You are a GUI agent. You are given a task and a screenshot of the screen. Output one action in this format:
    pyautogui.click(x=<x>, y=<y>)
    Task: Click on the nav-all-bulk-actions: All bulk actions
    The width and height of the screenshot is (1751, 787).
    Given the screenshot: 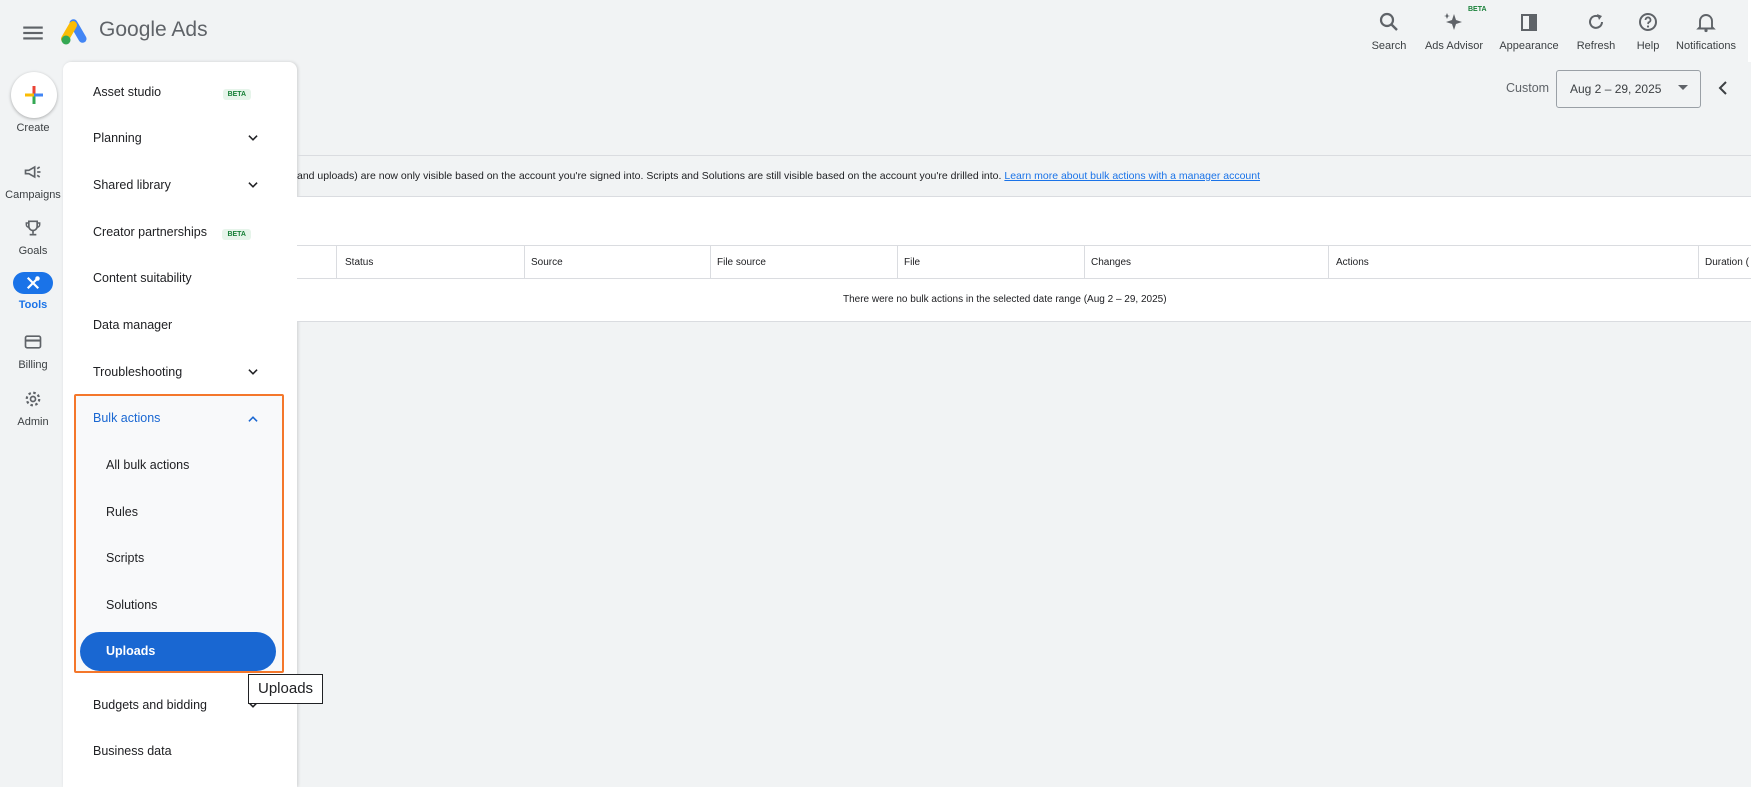 What is the action you would take?
    pyautogui.click(x=147, y=465)
    